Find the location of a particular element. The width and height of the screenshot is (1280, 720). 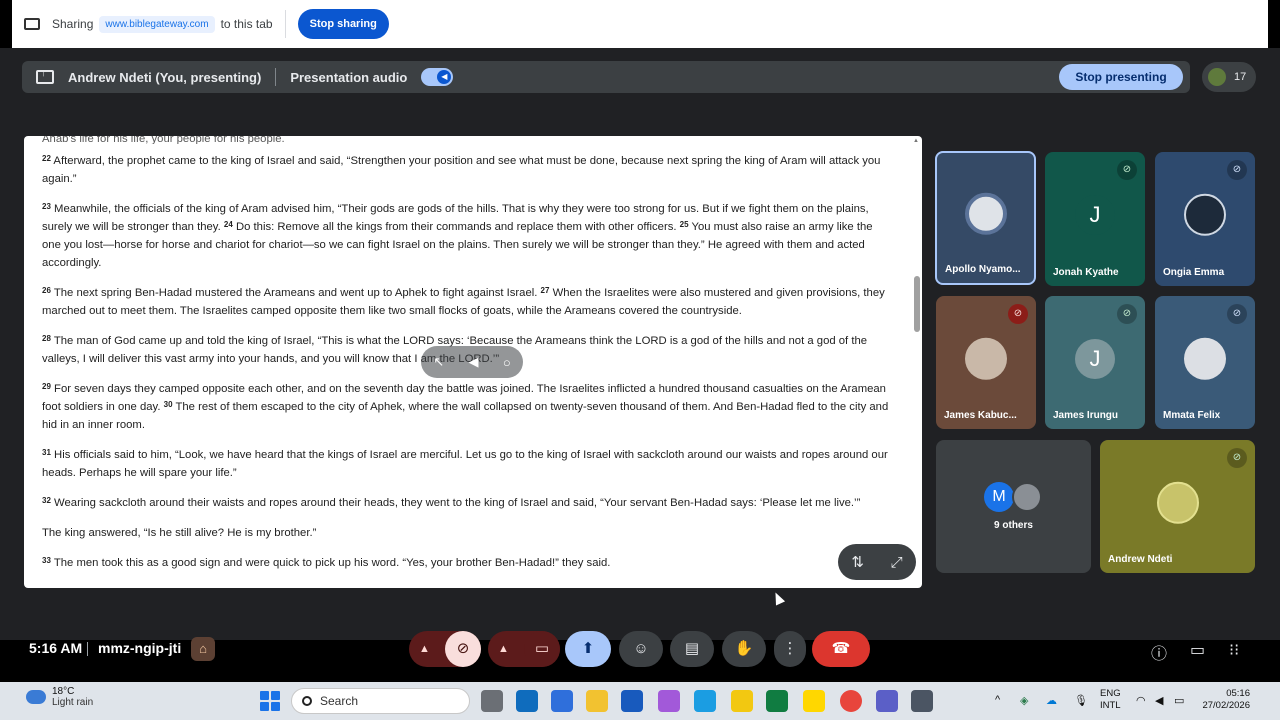

leave-call-button: ☎ is located at coordinates (841, 649).